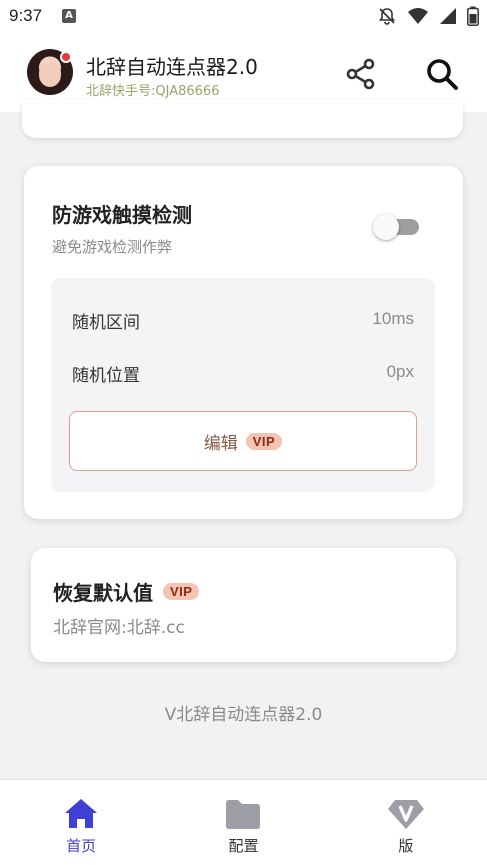 The image size is (487, 865). What do you see at coordinates (243, 814) in the screenshot?
I see `folder-icon` at bounding box center [243, 814].